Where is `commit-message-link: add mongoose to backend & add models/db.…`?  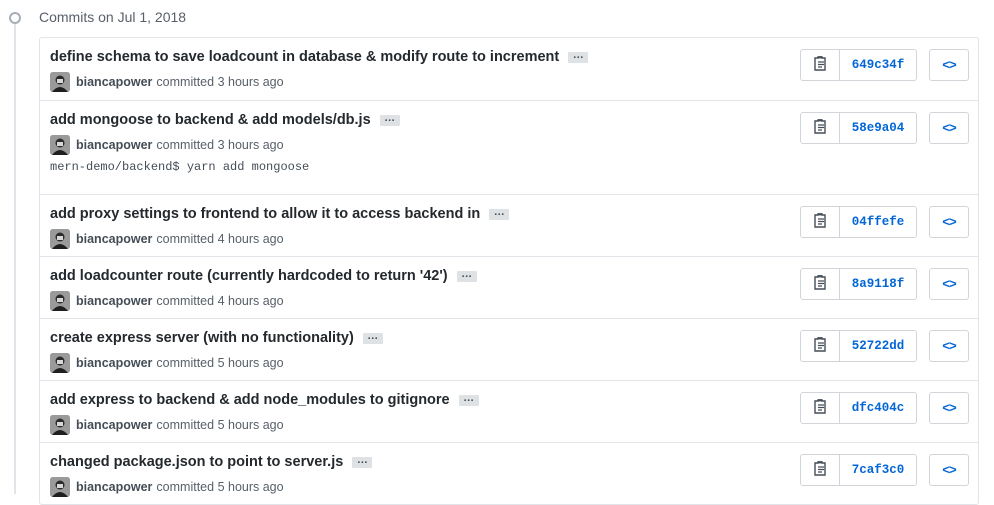 commit-message-link: add mongoose to backend & add models/db.… is located at coordinates (210, 120).